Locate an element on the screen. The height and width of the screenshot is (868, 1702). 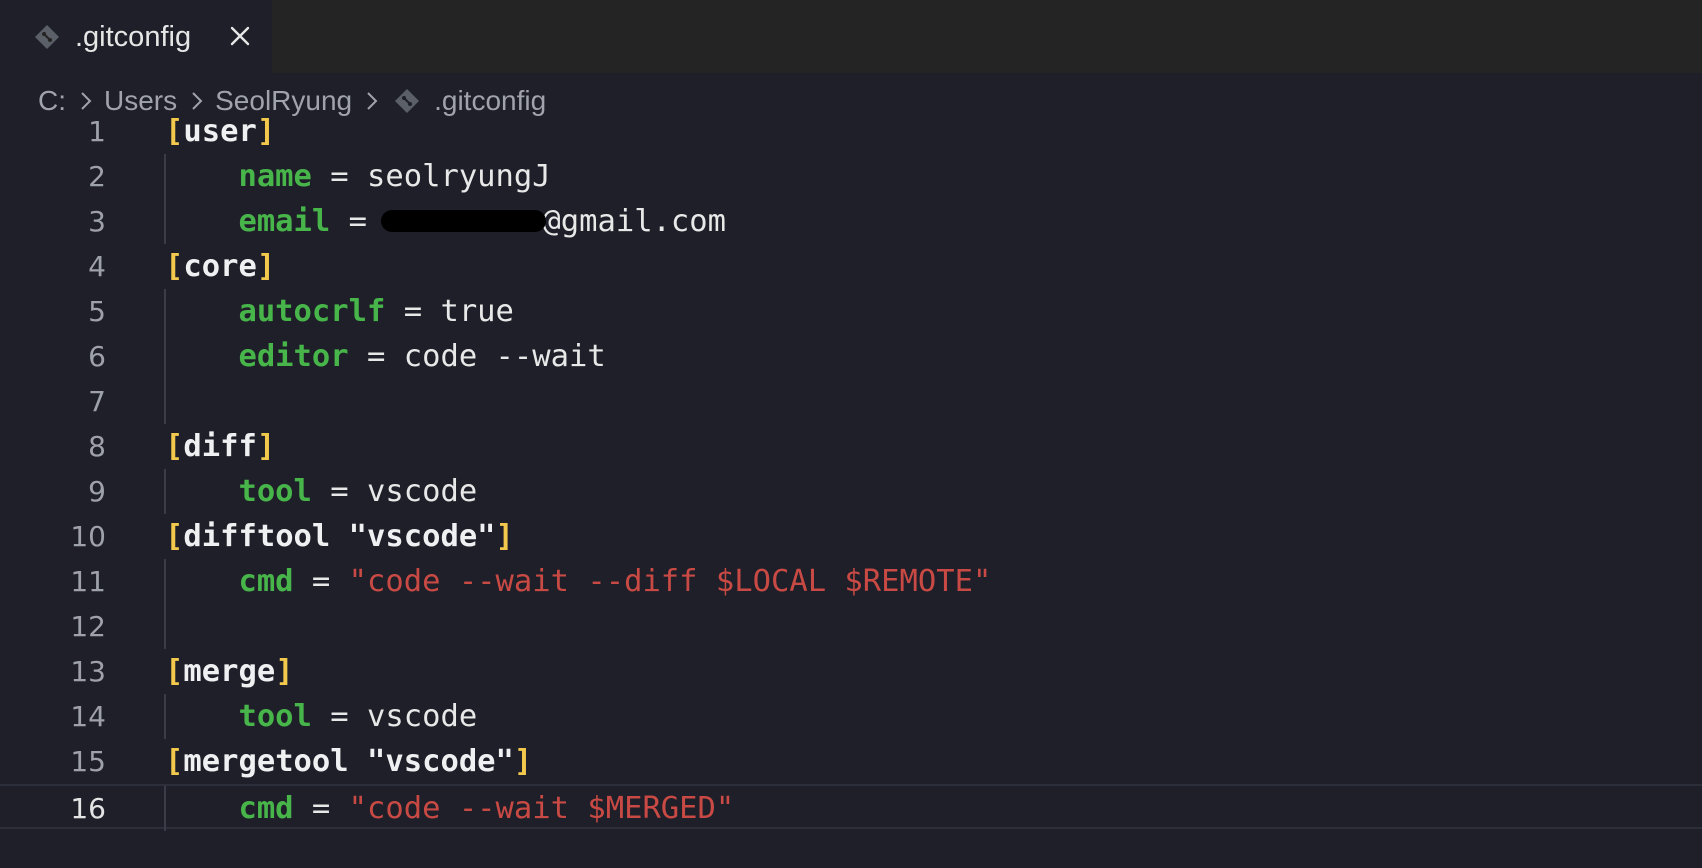
code-content: tool = vscode is located at coordinates (321, 491).